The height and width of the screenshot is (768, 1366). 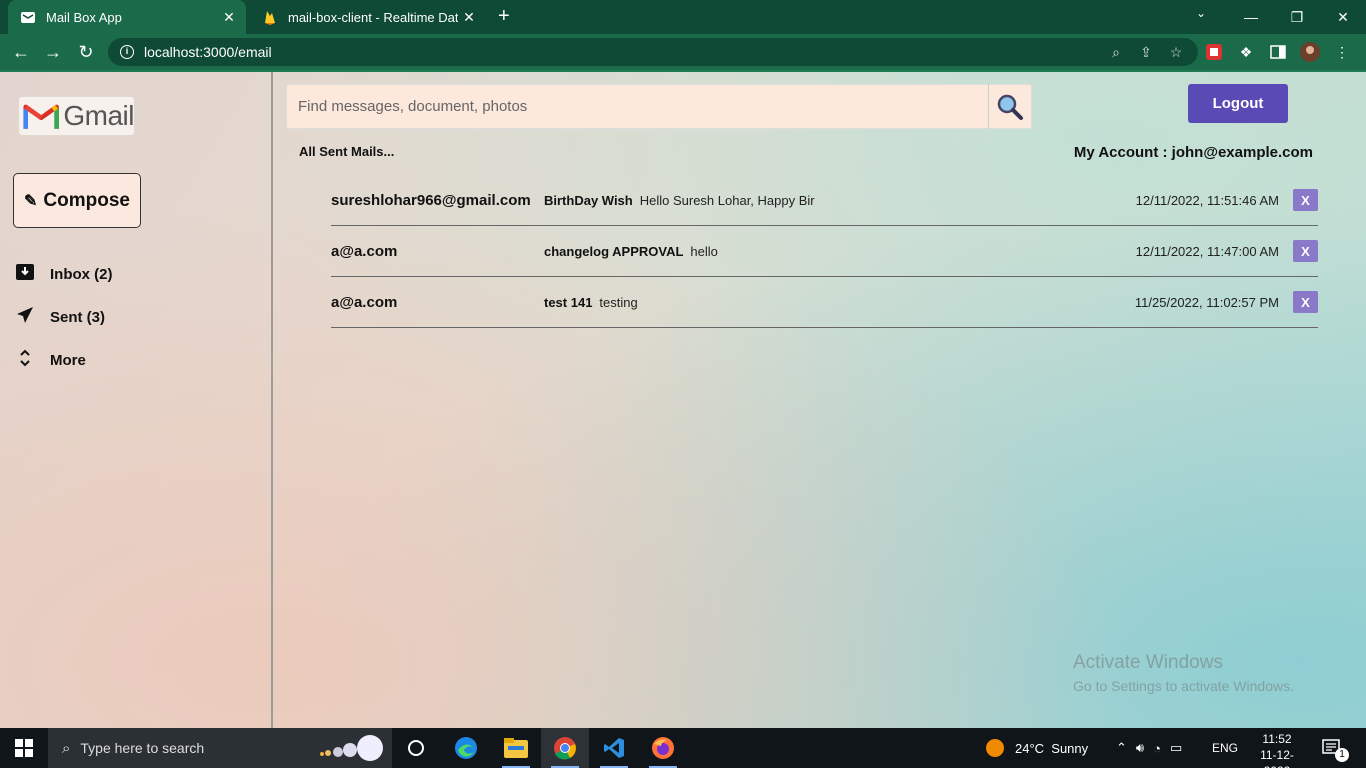 What do you see at coordinates (1201, 13) in the screenshot?
I see `tab-search-chevron-icon: ⌄` at bounding box center [1201, 13].